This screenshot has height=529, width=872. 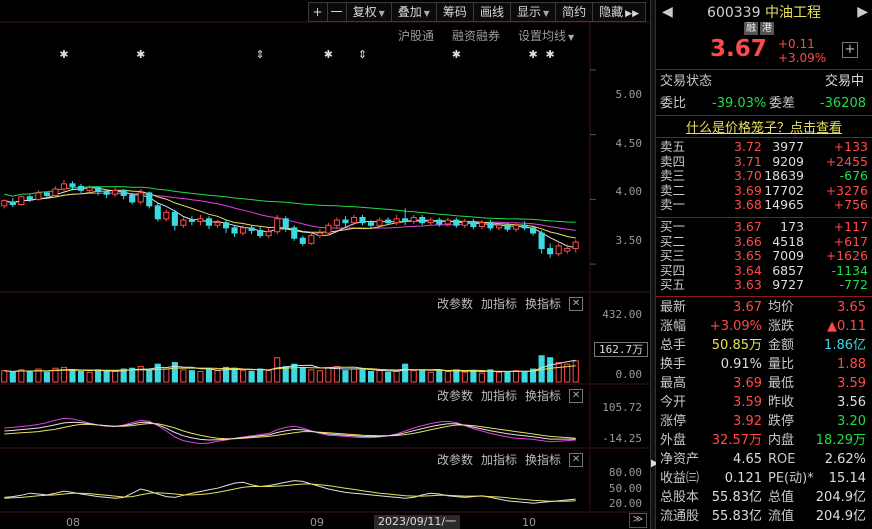 I want to click on price-axis-label: 4.00, so click(x=629, y=191).